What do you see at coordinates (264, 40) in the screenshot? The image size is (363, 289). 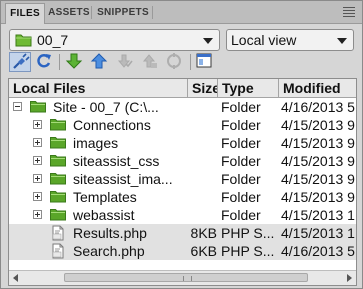 I see `view-select-value: Local view` at bounding box center [264, 40].